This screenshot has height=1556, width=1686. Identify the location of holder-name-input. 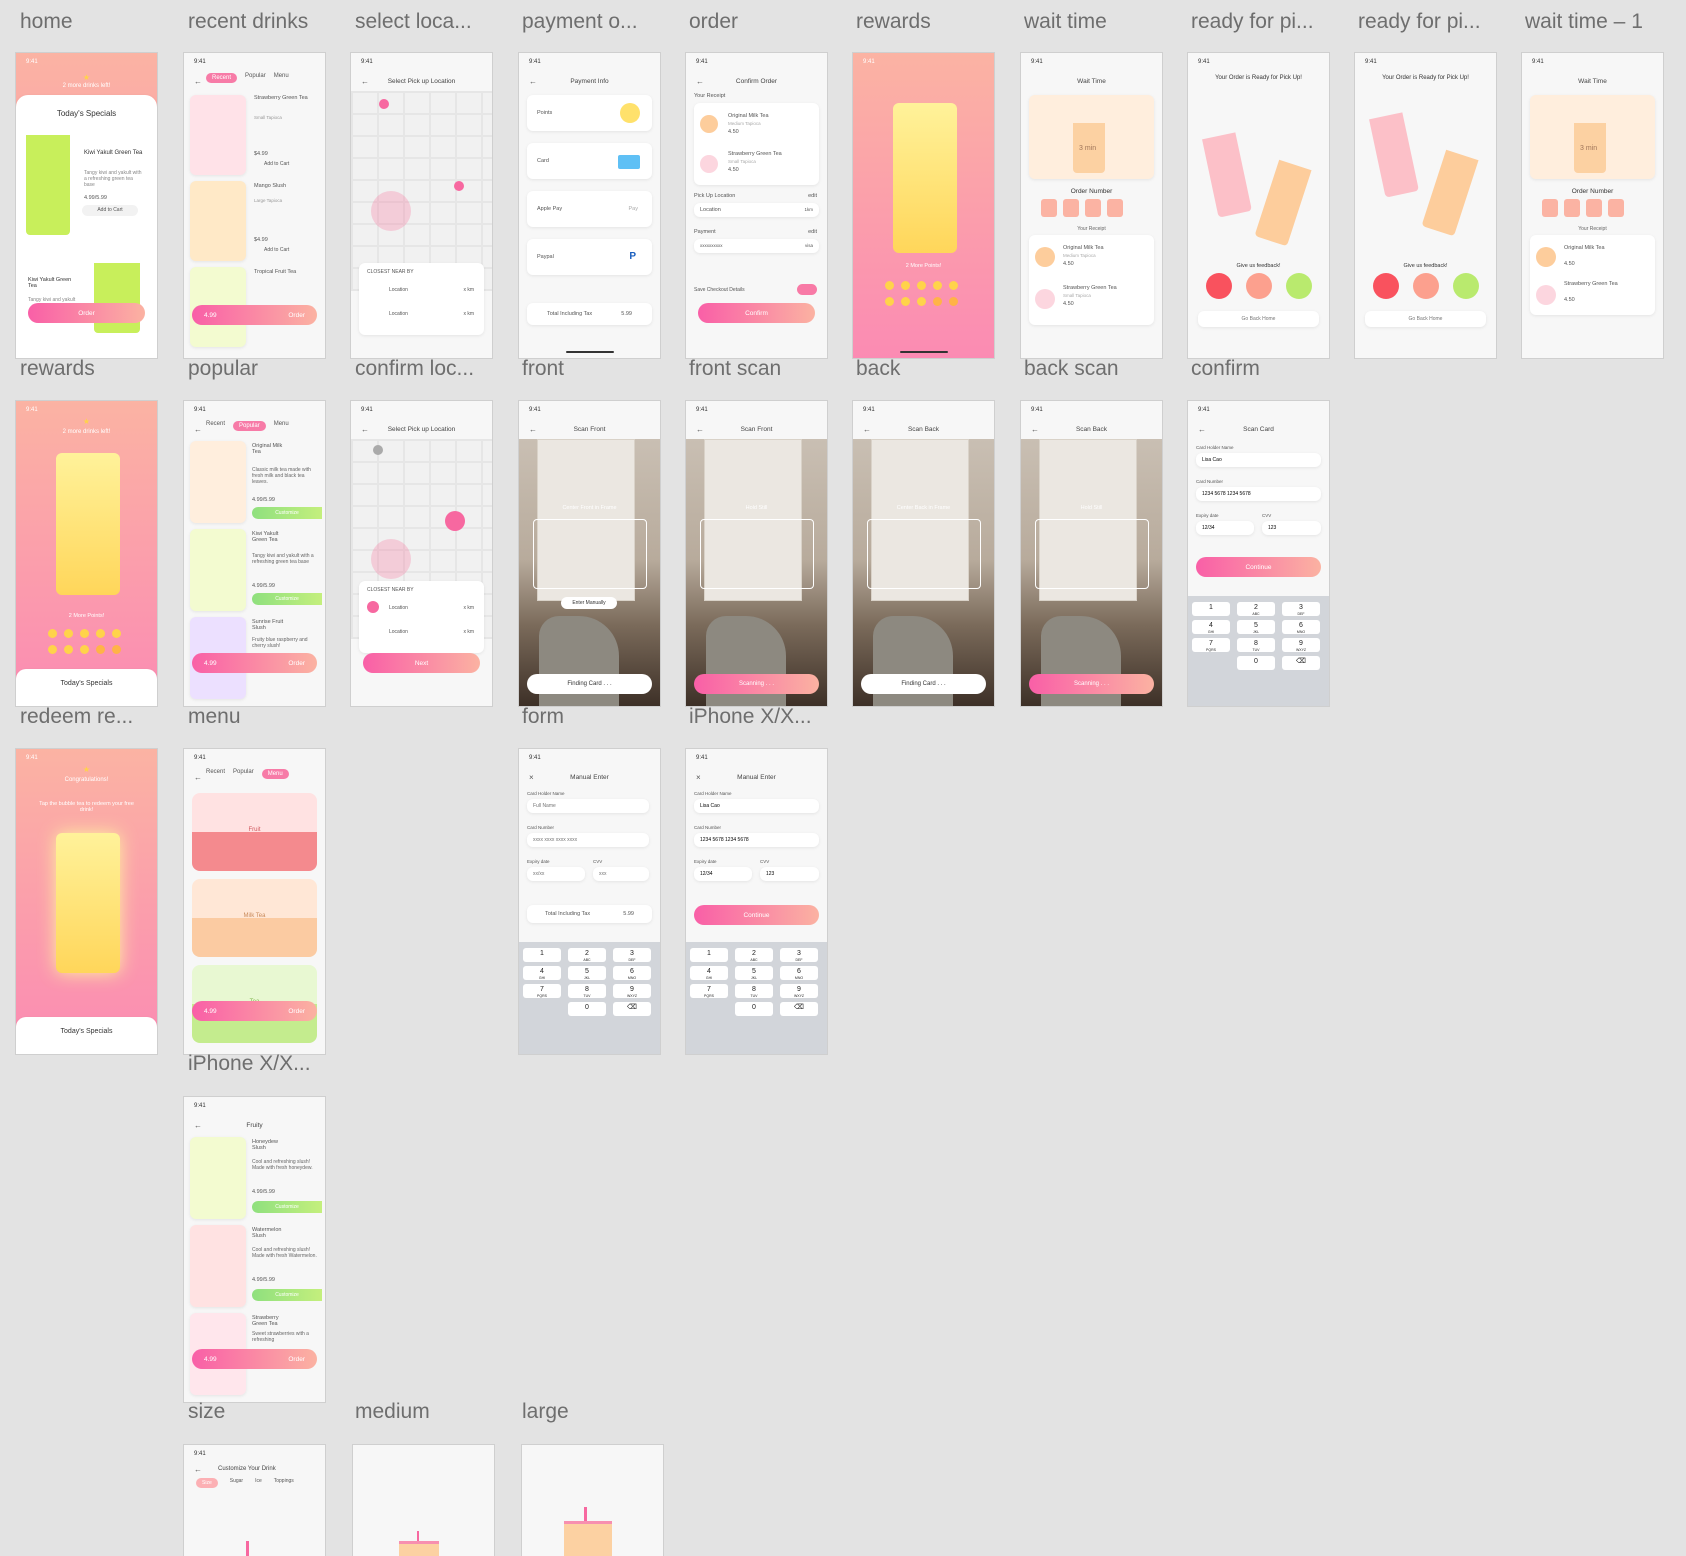
(588, 806).